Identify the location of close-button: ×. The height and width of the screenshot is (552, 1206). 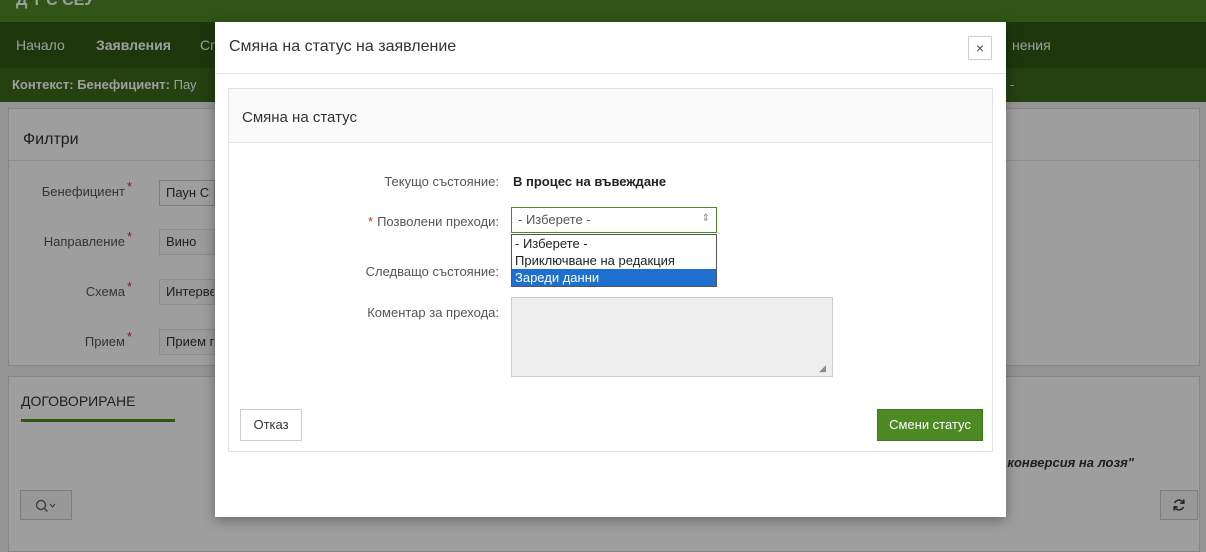
(980, 48).